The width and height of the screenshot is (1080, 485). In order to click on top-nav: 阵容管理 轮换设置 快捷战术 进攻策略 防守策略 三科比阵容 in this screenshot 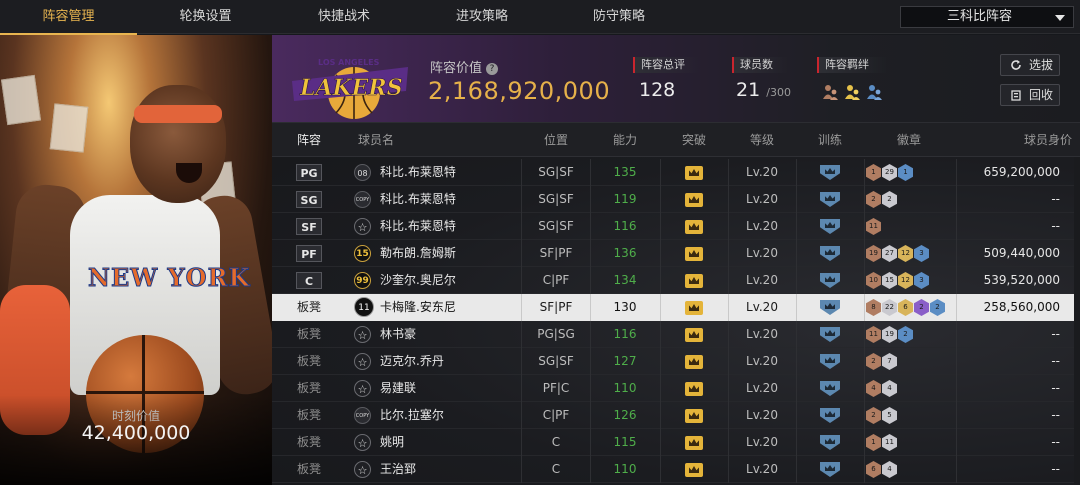, I will do `click(540, 17)`.